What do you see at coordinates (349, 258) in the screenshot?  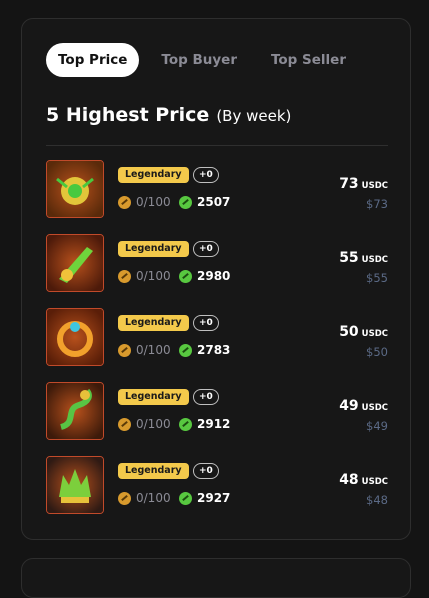 I see `price-value: 55` at bounding box center [349, 258].